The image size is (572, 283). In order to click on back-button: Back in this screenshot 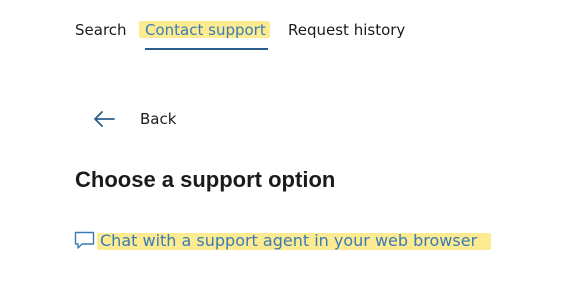, I will do `click(134, 119)`.